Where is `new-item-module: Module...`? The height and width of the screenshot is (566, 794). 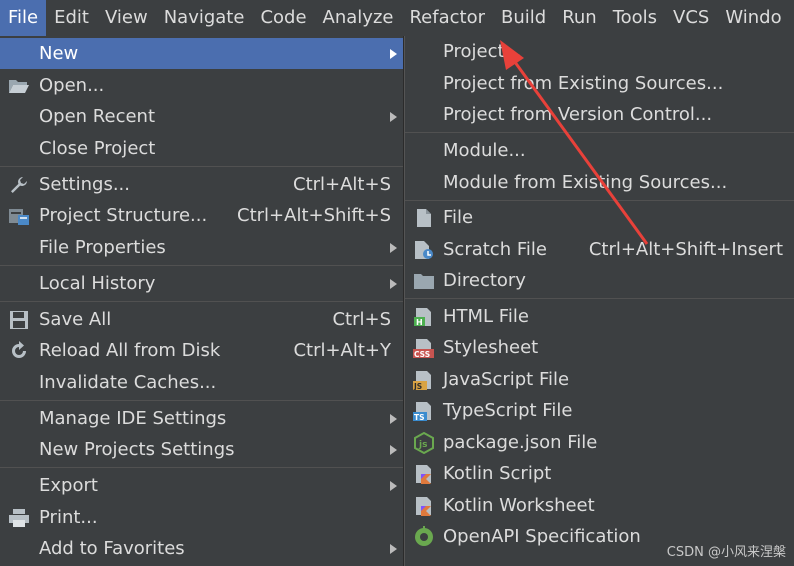 new-item-module: Module... is located at coordinates (599, 150).